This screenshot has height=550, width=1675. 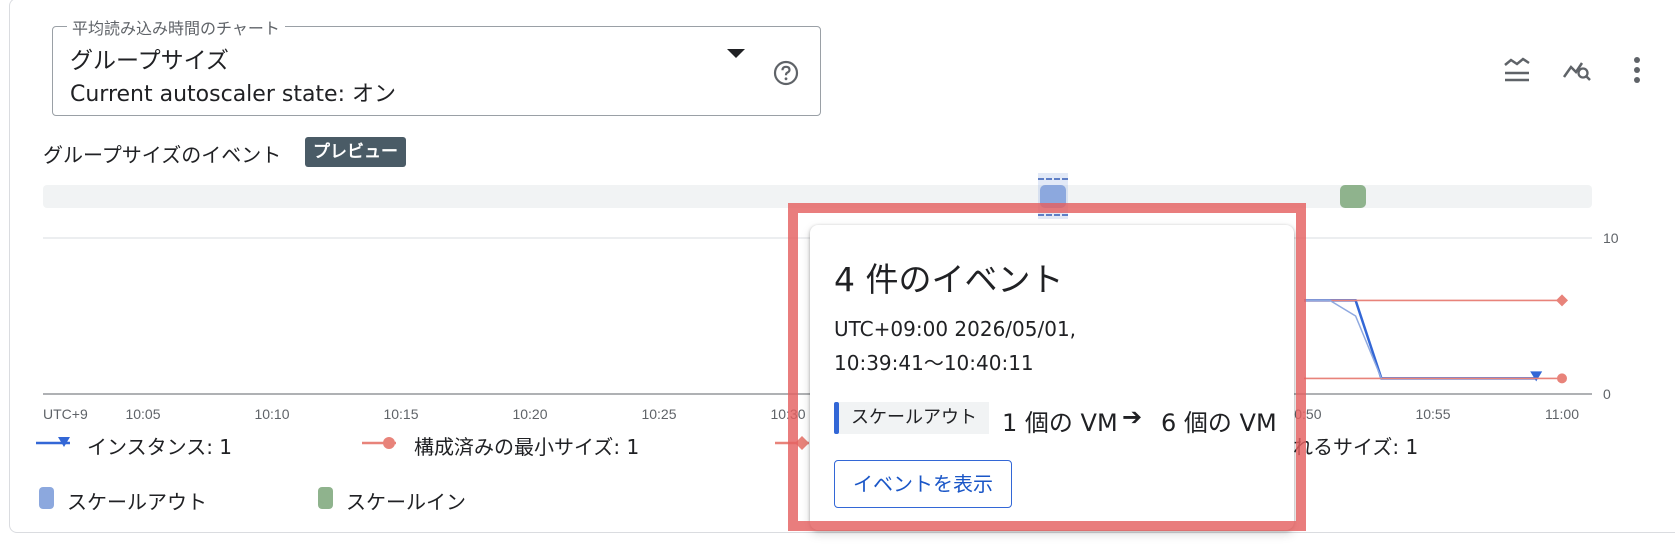 I want to click on scale-in-legend-swatch, so click(x=325, y=498).